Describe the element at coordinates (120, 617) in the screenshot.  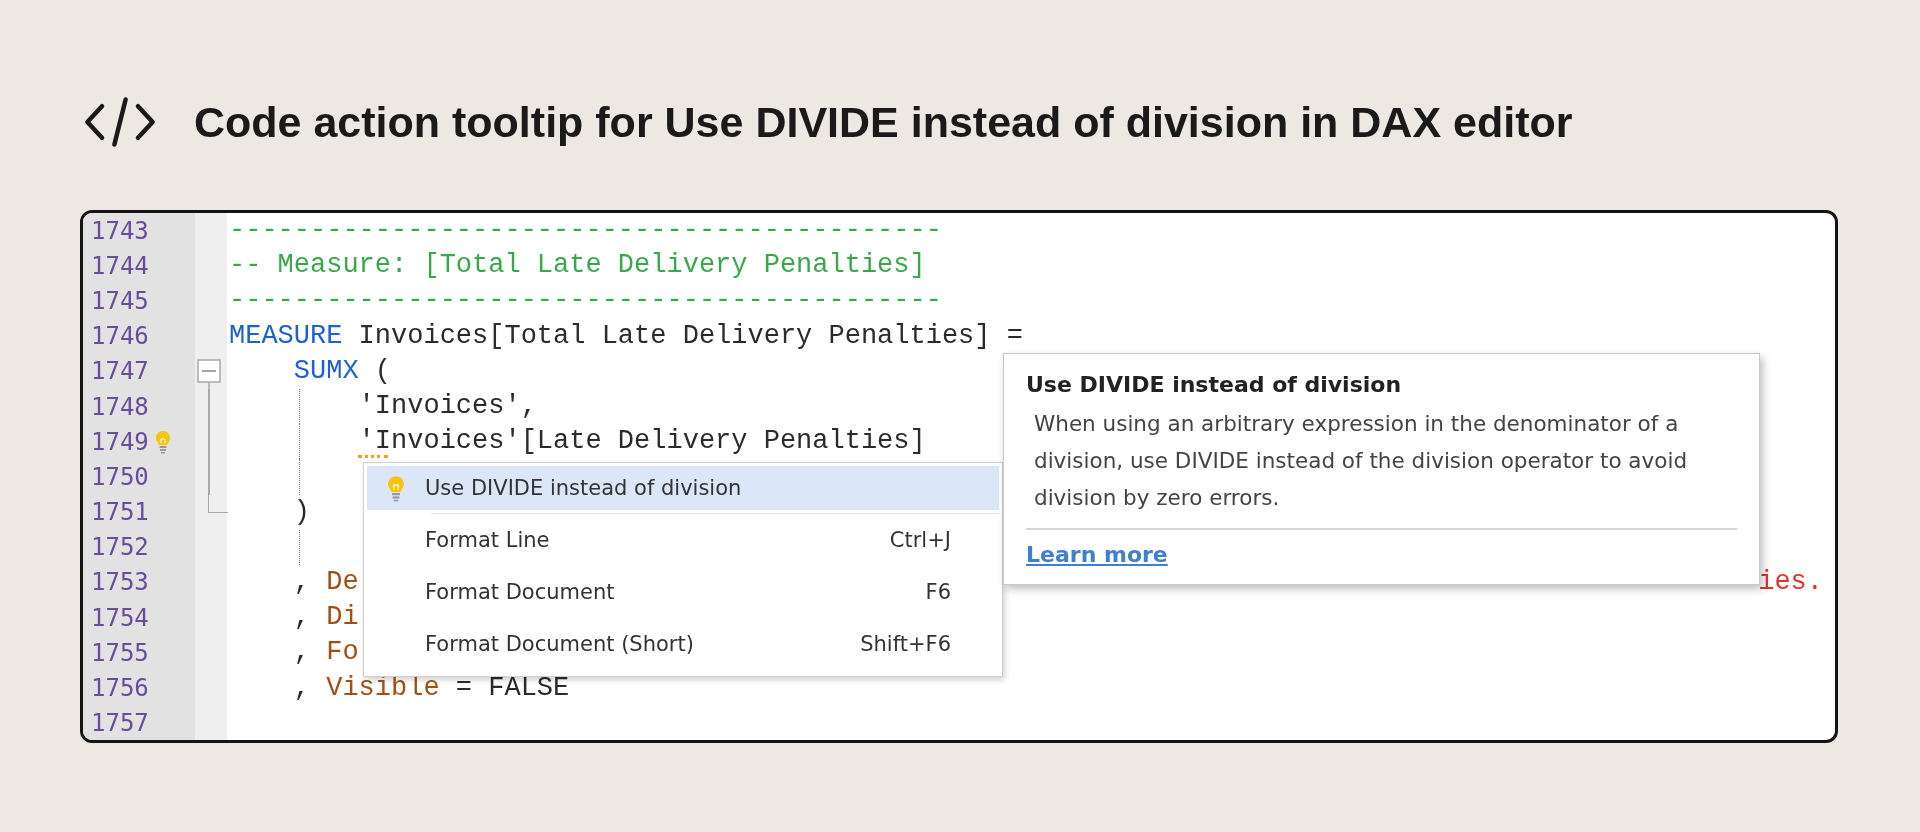
I see `line-number: 1754` at that location.